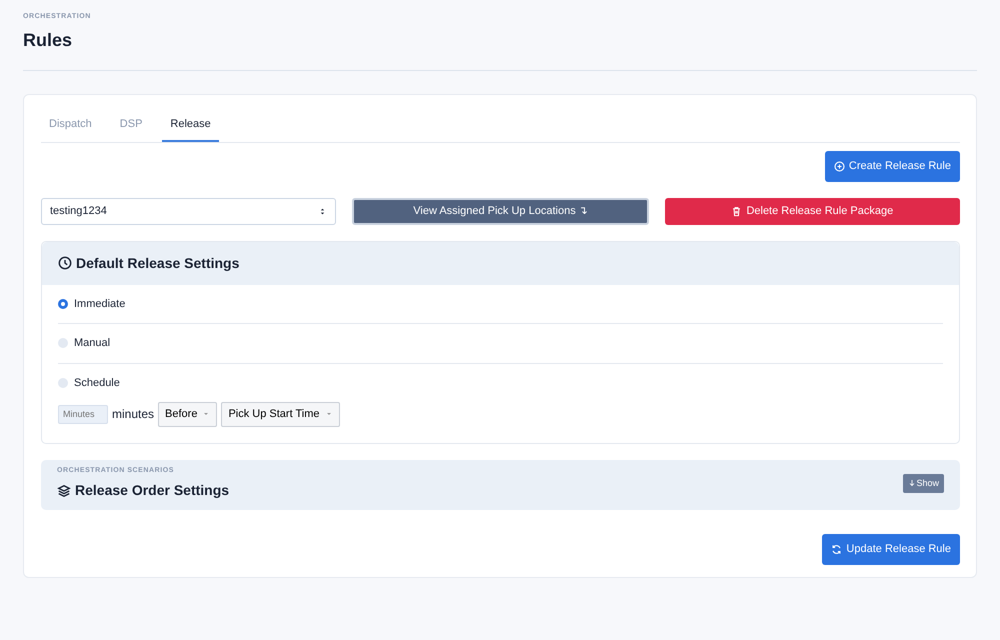  Describe the element at coordinates (188, 414) in the screenshot. I see `relation-dropdown: Before` at that location.